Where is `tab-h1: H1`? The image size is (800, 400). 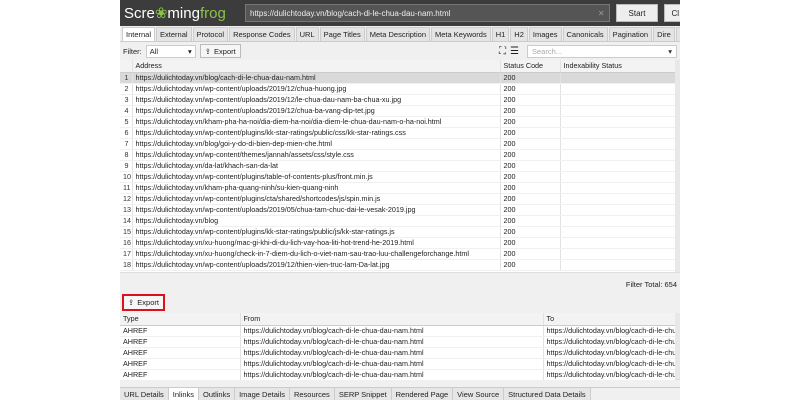
tab-h1: H1 is located at coordinates (500, 34).